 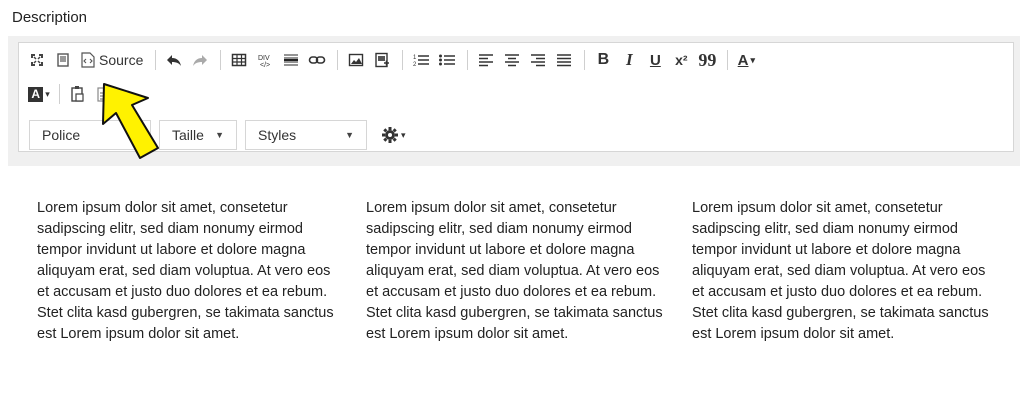 I want to click on svg-text: 2, so click(x=415, y=65).